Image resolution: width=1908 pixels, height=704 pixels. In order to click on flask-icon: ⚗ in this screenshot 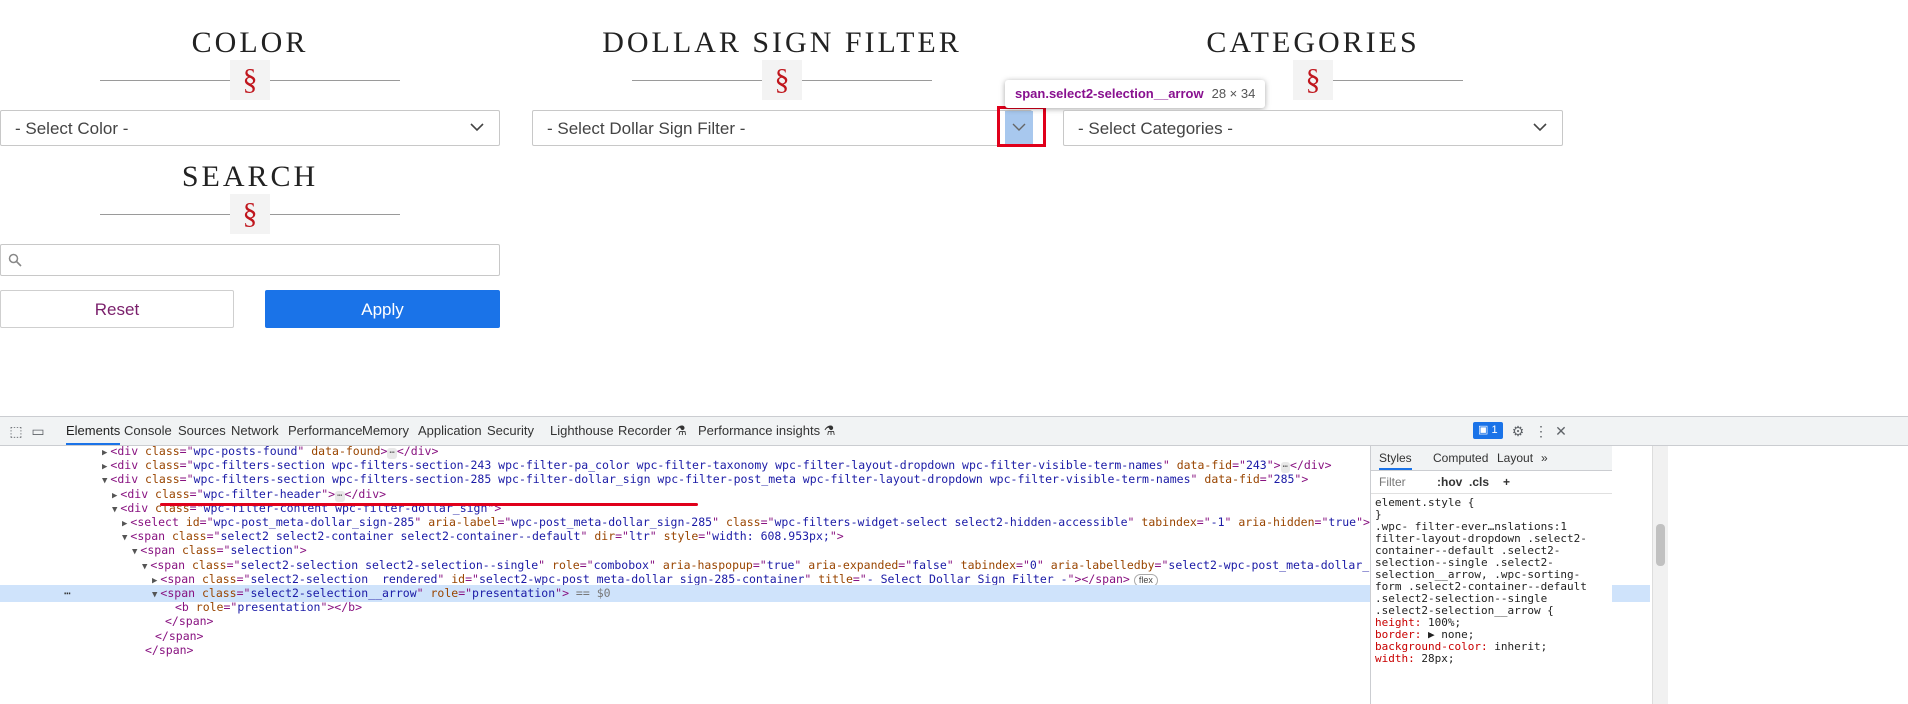, I will do `click(829, 430)`.